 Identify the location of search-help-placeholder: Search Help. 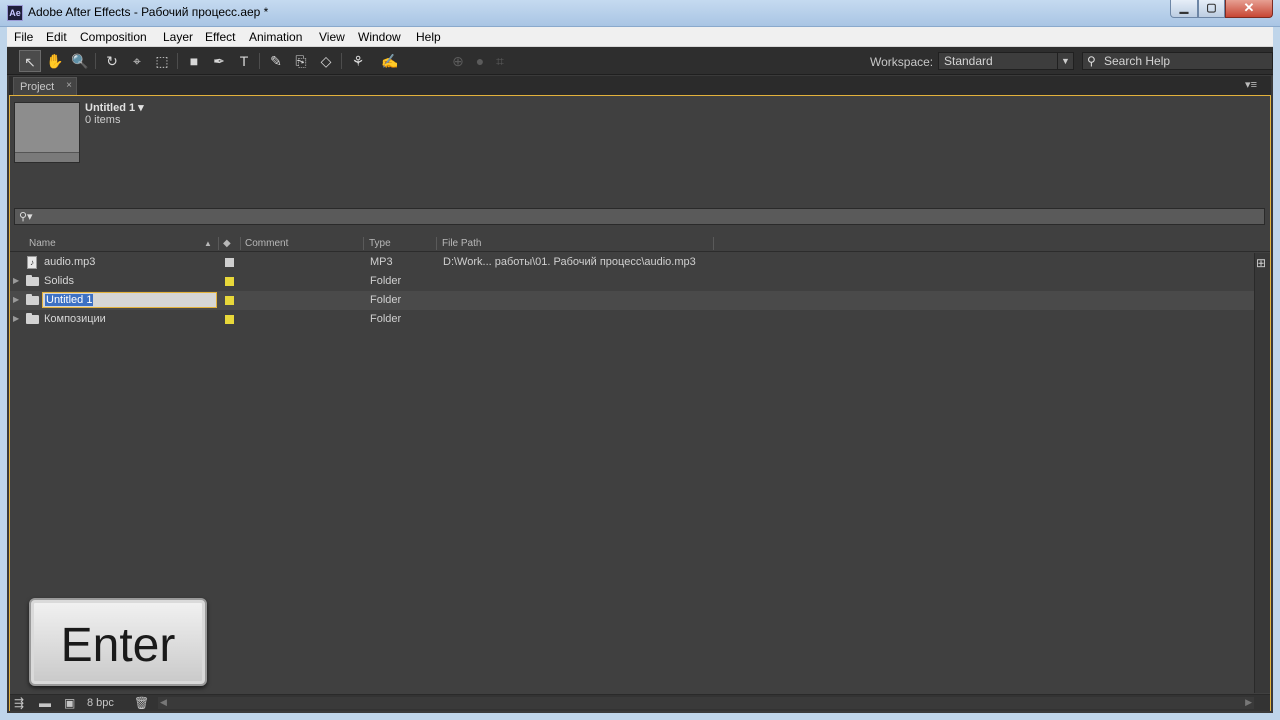
(1137, 61).